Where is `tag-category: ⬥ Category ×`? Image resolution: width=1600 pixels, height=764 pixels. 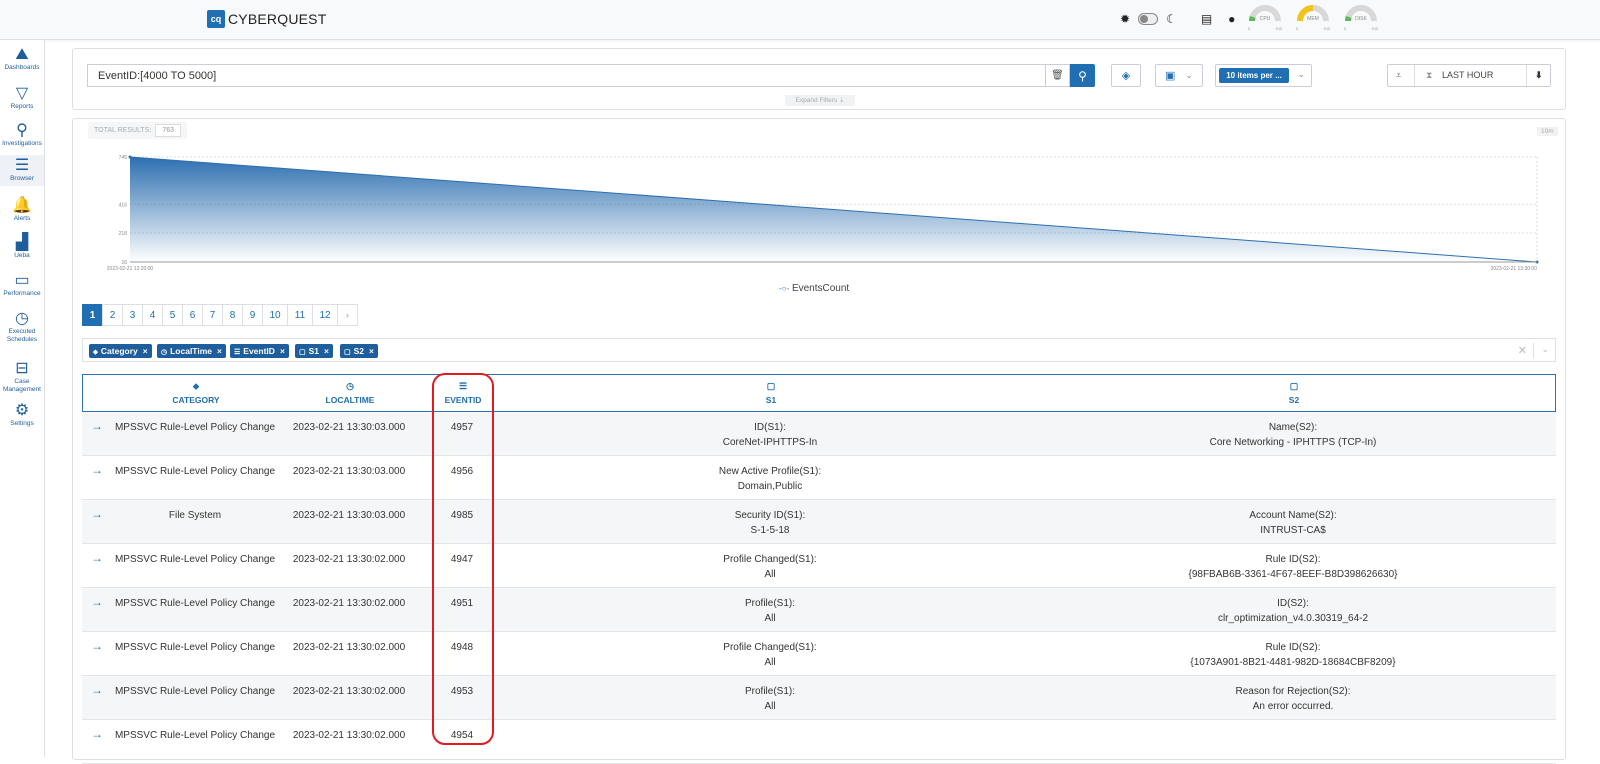
tag-category: ⬥ Category × is located at coordinates (120, 351).